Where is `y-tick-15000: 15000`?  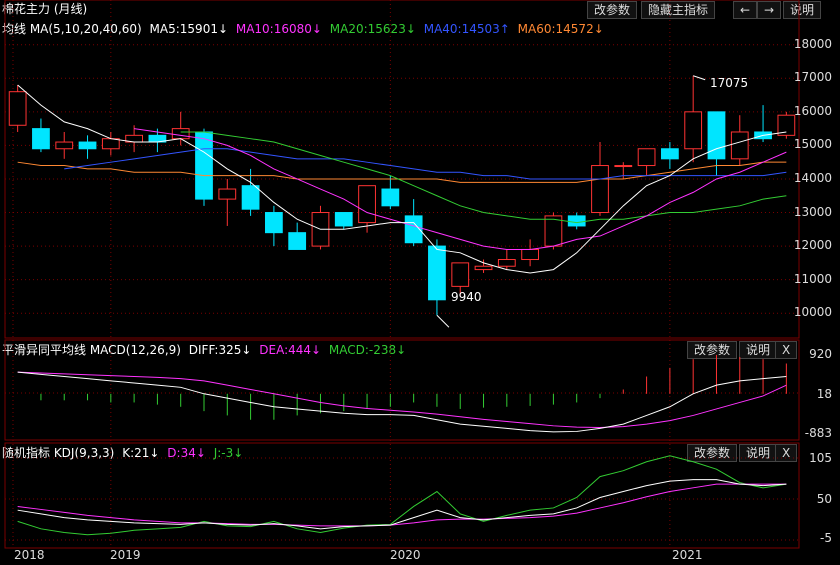 y-tick-15000: 15000 is located at coordinates (812, 144).